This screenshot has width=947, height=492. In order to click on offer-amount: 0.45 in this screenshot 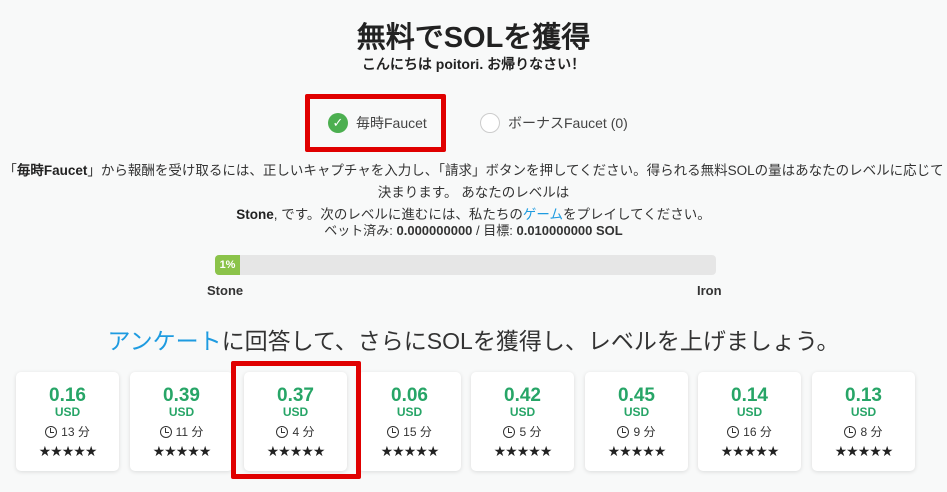, I will do `click(636, 395)`.